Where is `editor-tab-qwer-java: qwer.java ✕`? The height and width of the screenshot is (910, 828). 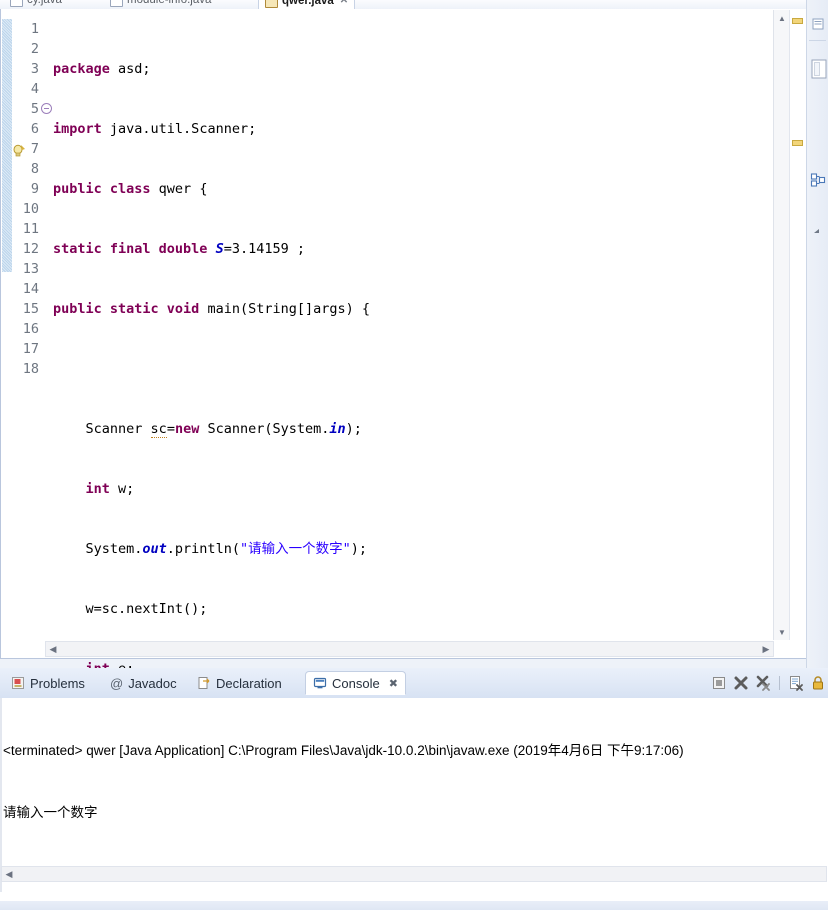 editor-tab-qwer-java: qwer.java ✕ is located at coordinates (307, 4).